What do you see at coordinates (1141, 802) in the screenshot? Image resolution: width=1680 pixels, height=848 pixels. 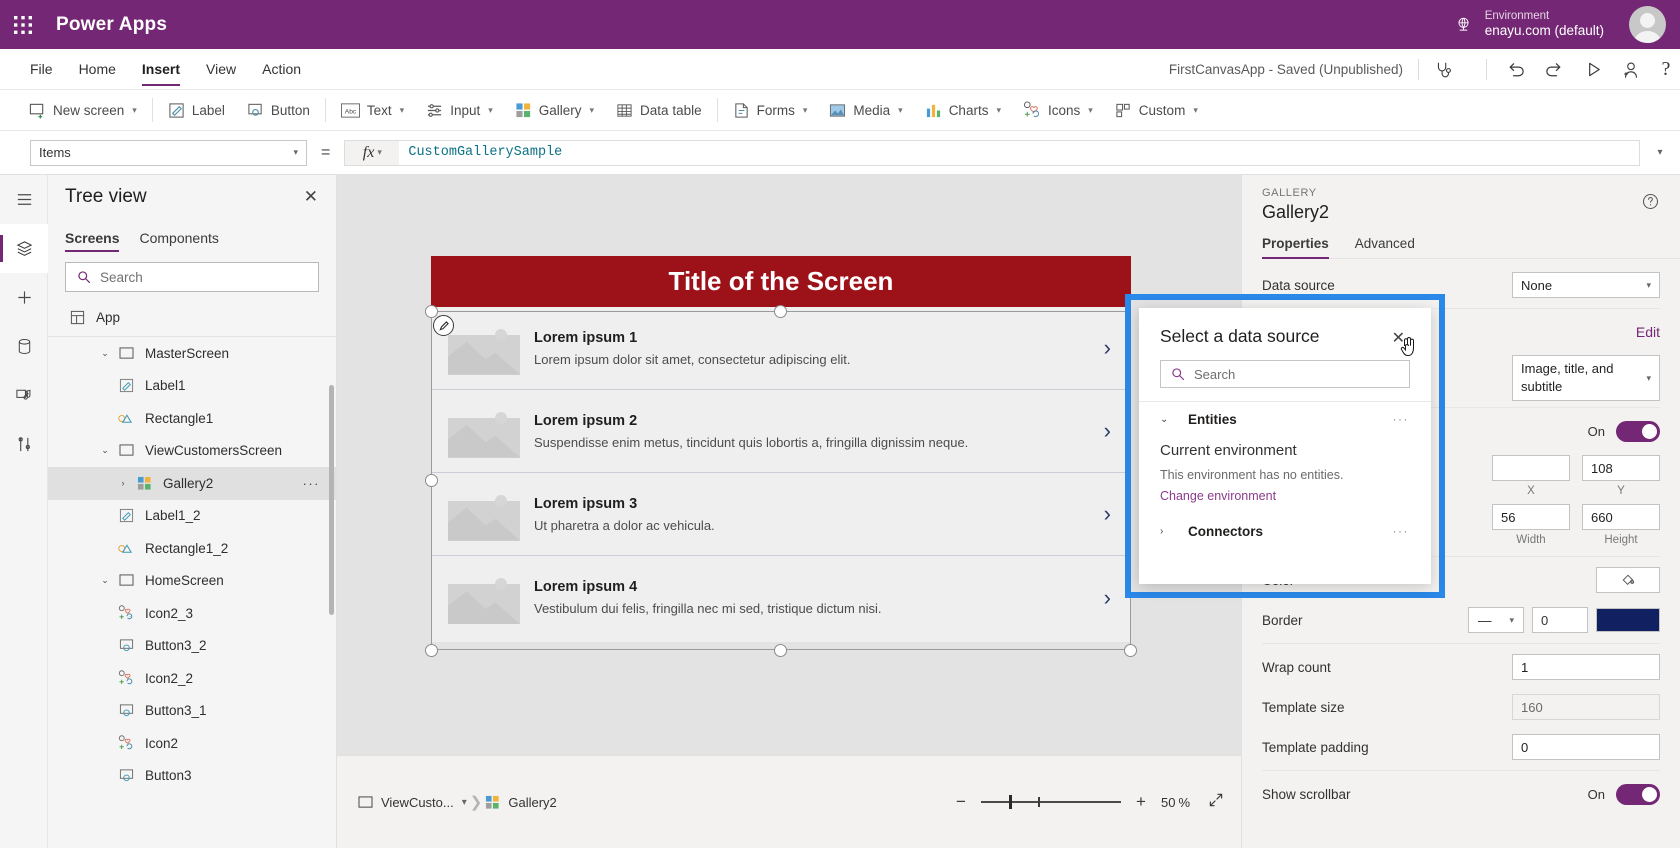 I see `zoom-in-button: +` at bounding box center [1141, 802].